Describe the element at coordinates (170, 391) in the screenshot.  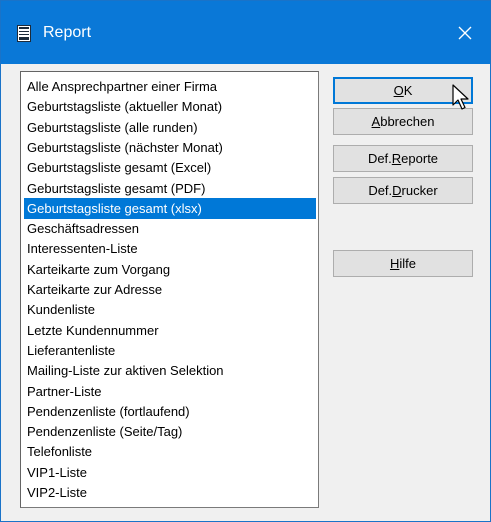
I see `list-item: Partner-Liste` at that location.